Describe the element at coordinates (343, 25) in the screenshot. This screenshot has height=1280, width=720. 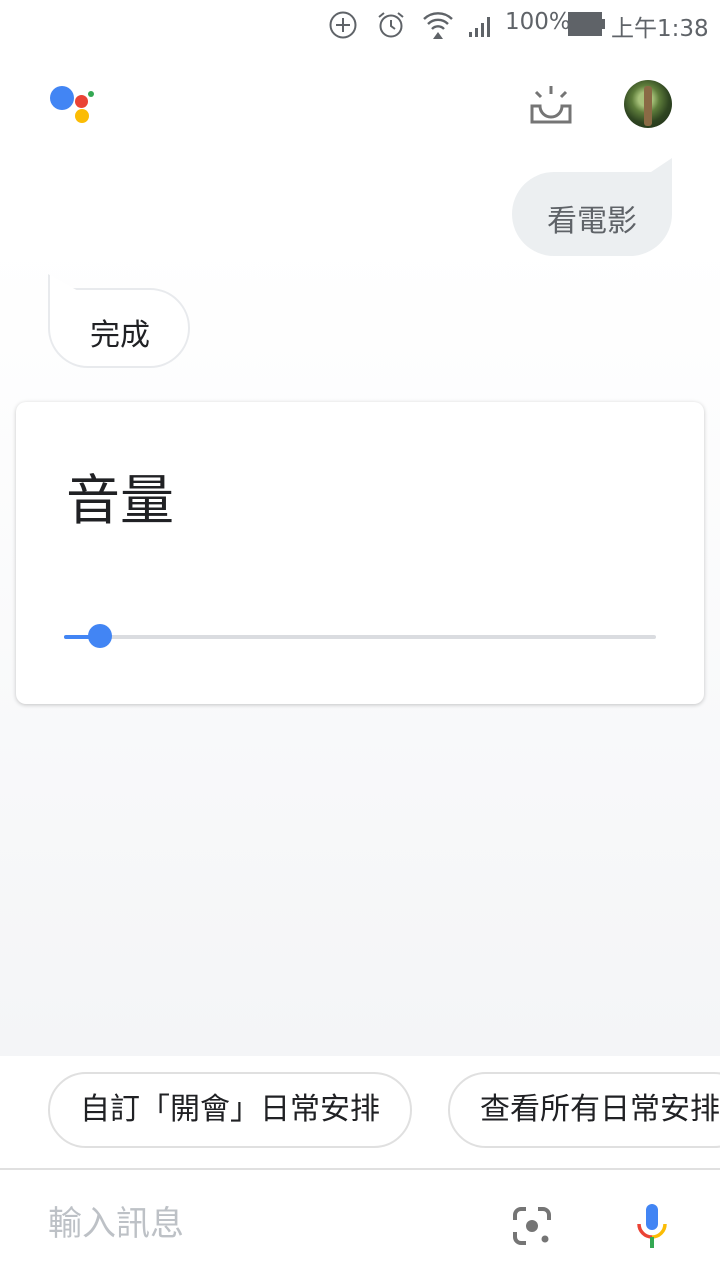
I see `add-circle-icon` at that location.